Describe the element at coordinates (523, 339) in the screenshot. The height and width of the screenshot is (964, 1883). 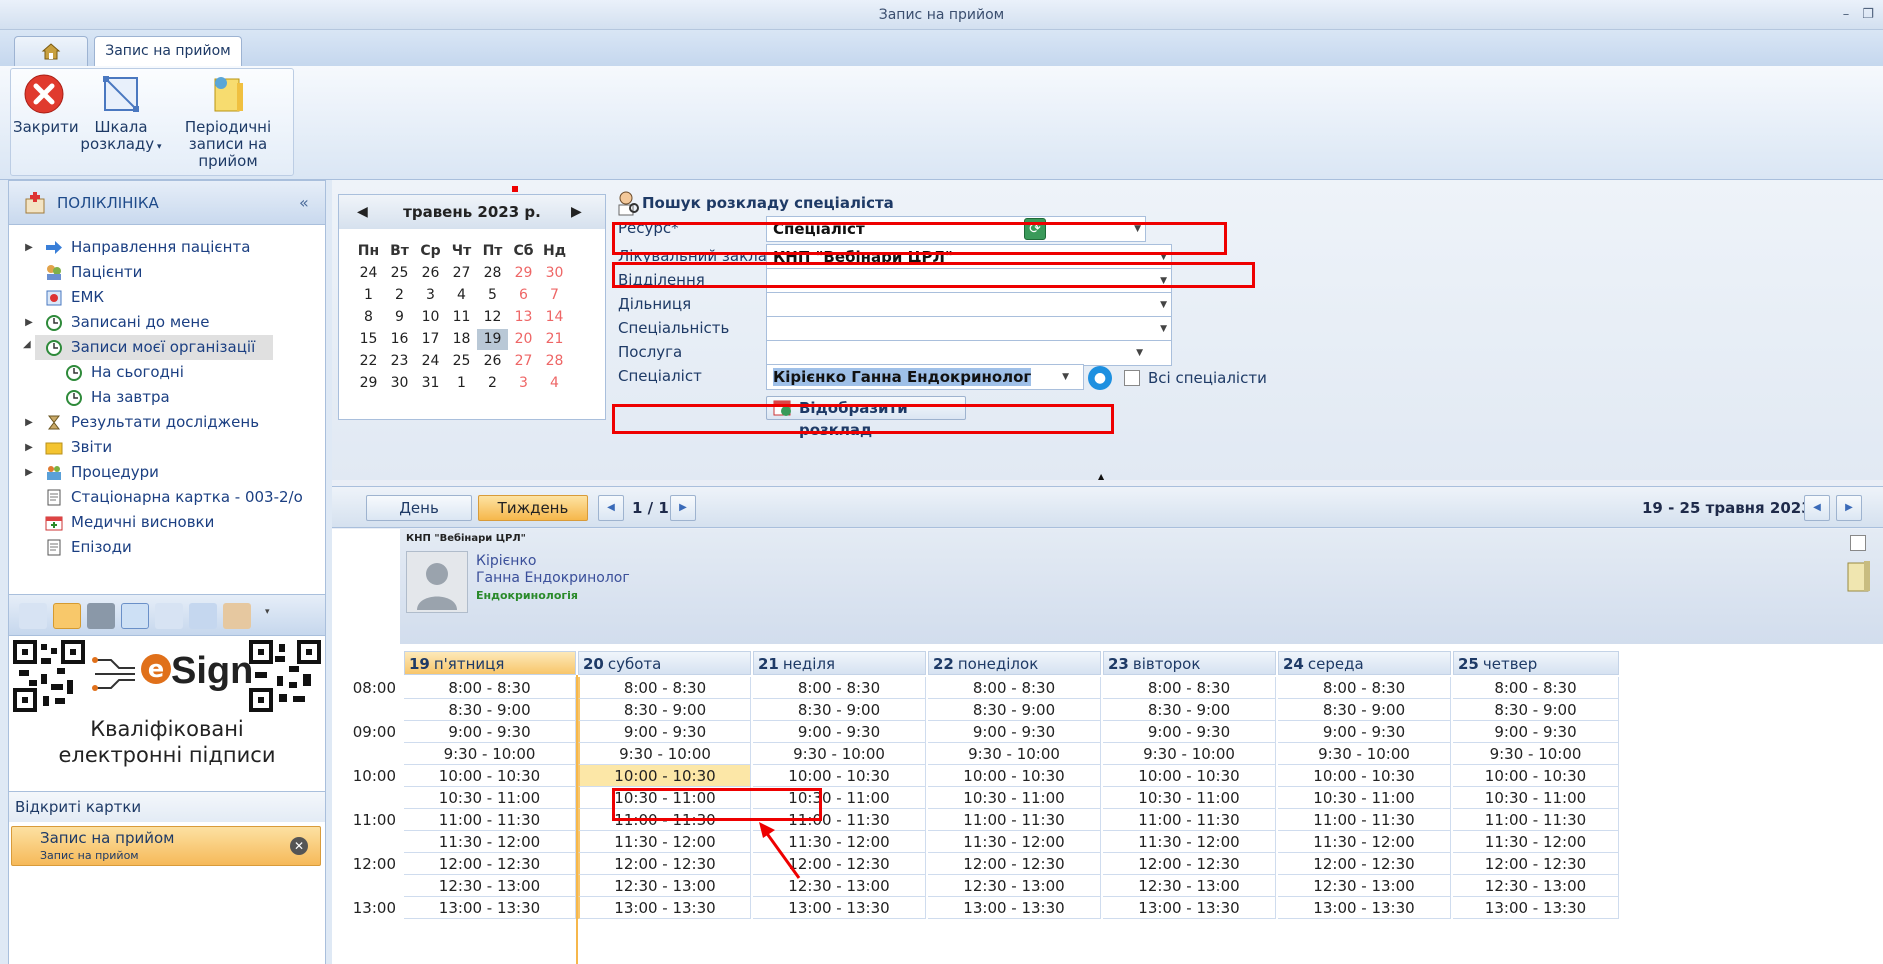
I see `calendar-day: 20` at that location.